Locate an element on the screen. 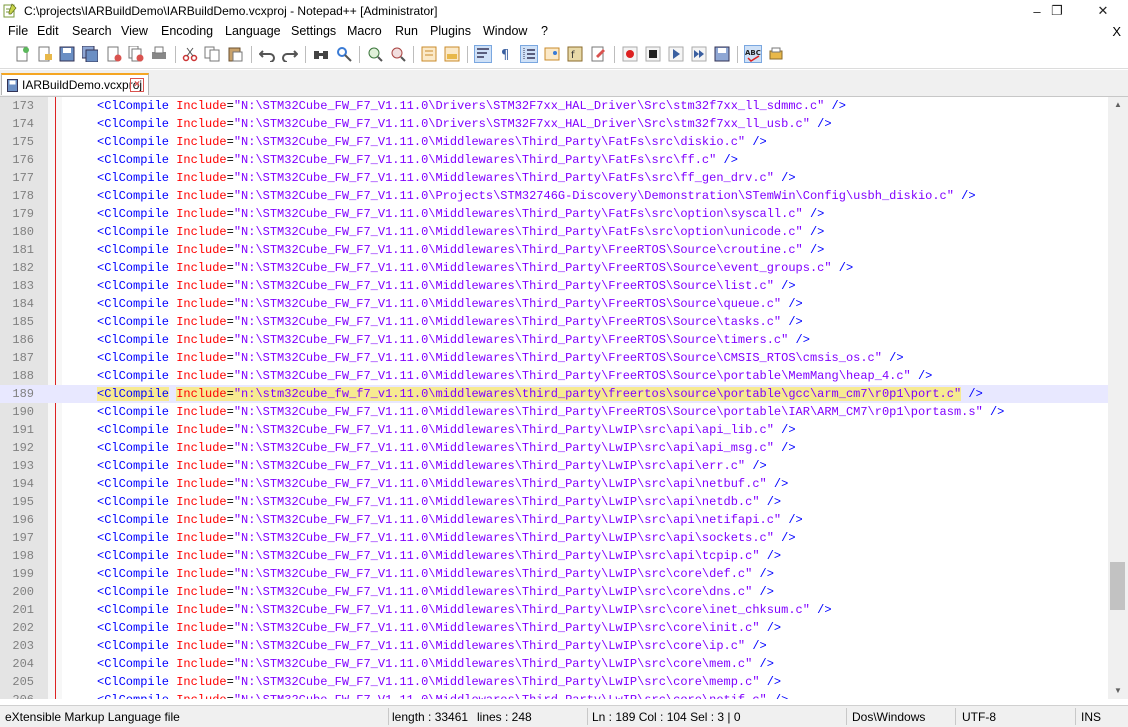  scrollbar-thumb is located at coordinates (1117, 586).